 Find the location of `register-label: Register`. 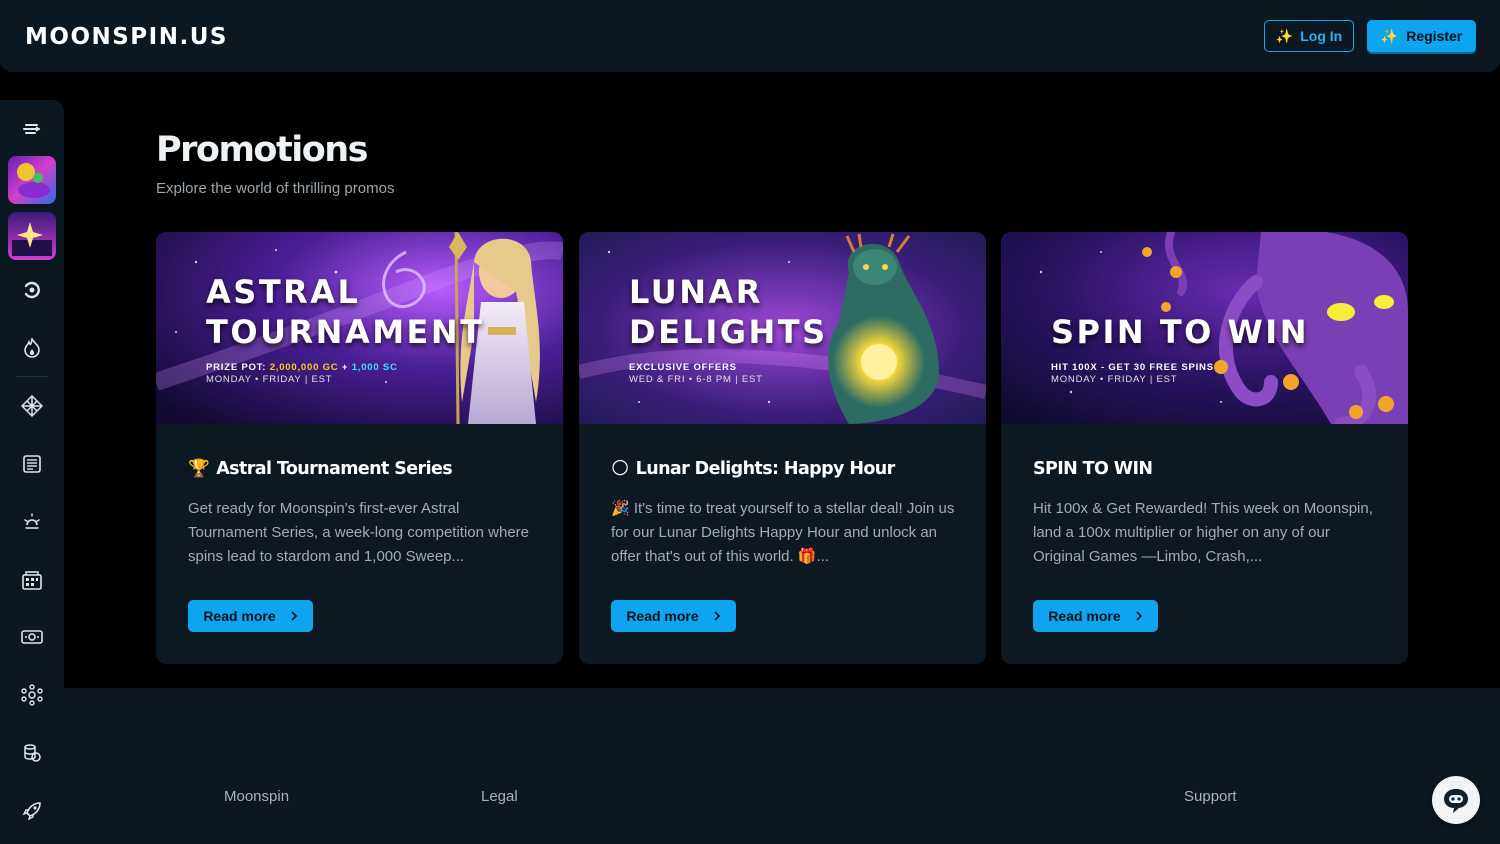

register-label: Register is located at coordinates (1434, 36).